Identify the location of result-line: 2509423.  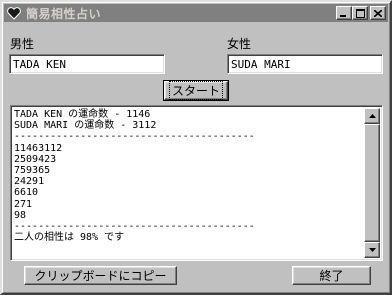
(35, 159).